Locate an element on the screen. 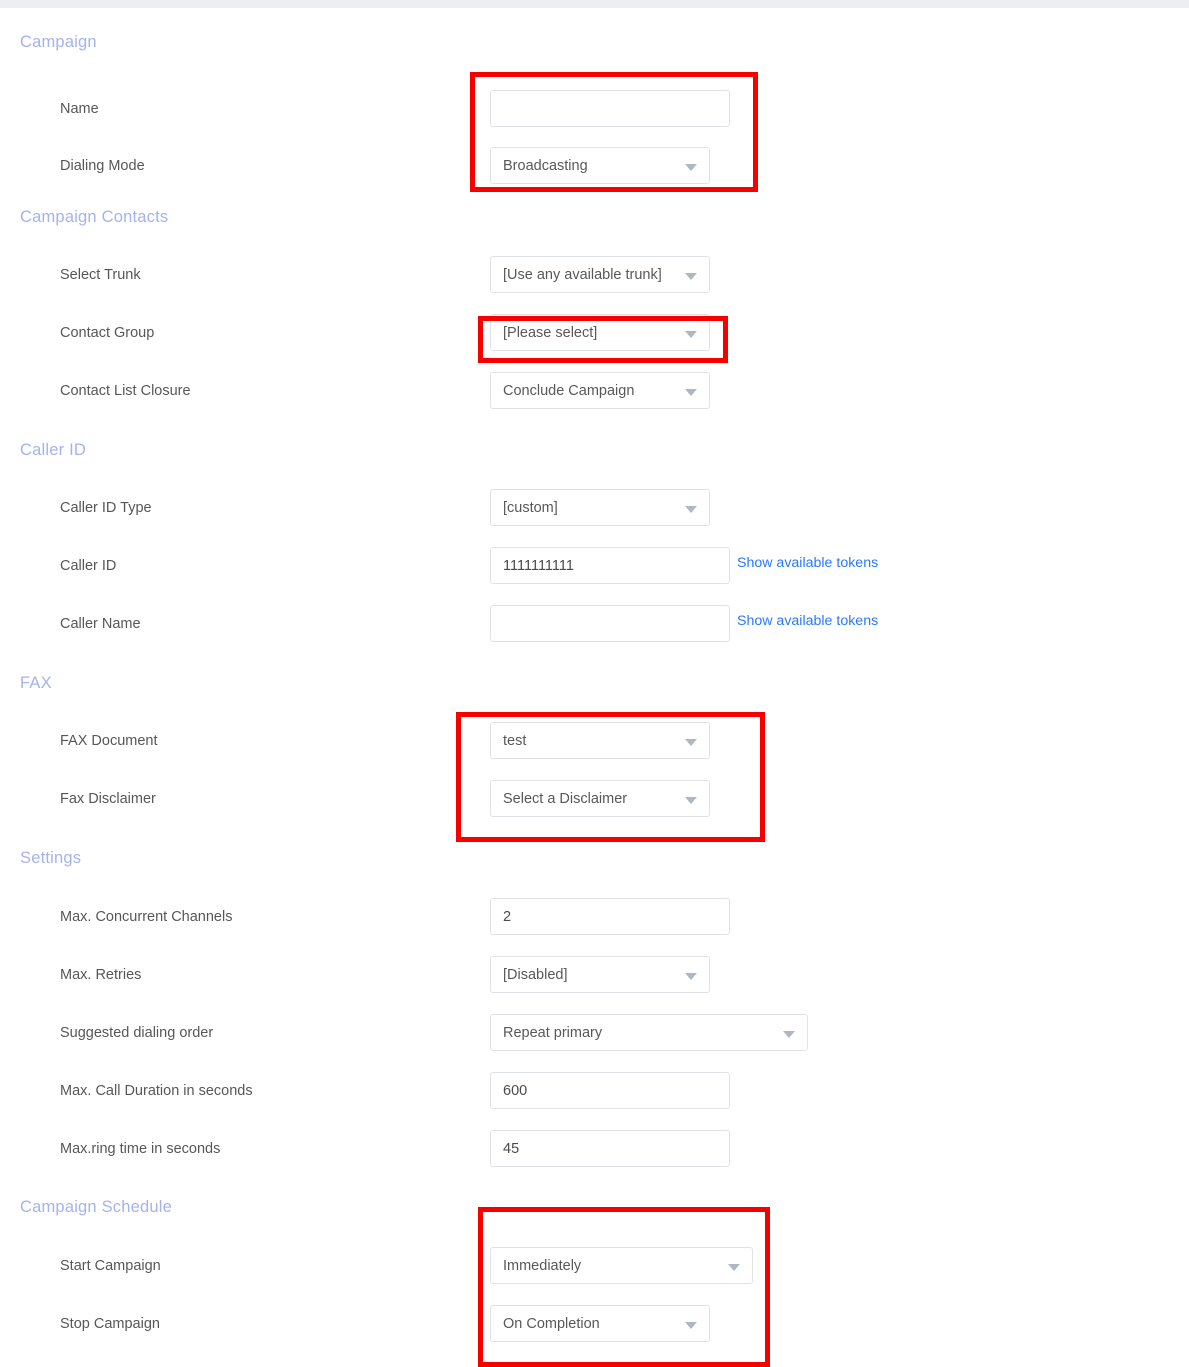 This screenshot has height=1367, width=1189. label-name: Name is located at coordinates (79, 109).